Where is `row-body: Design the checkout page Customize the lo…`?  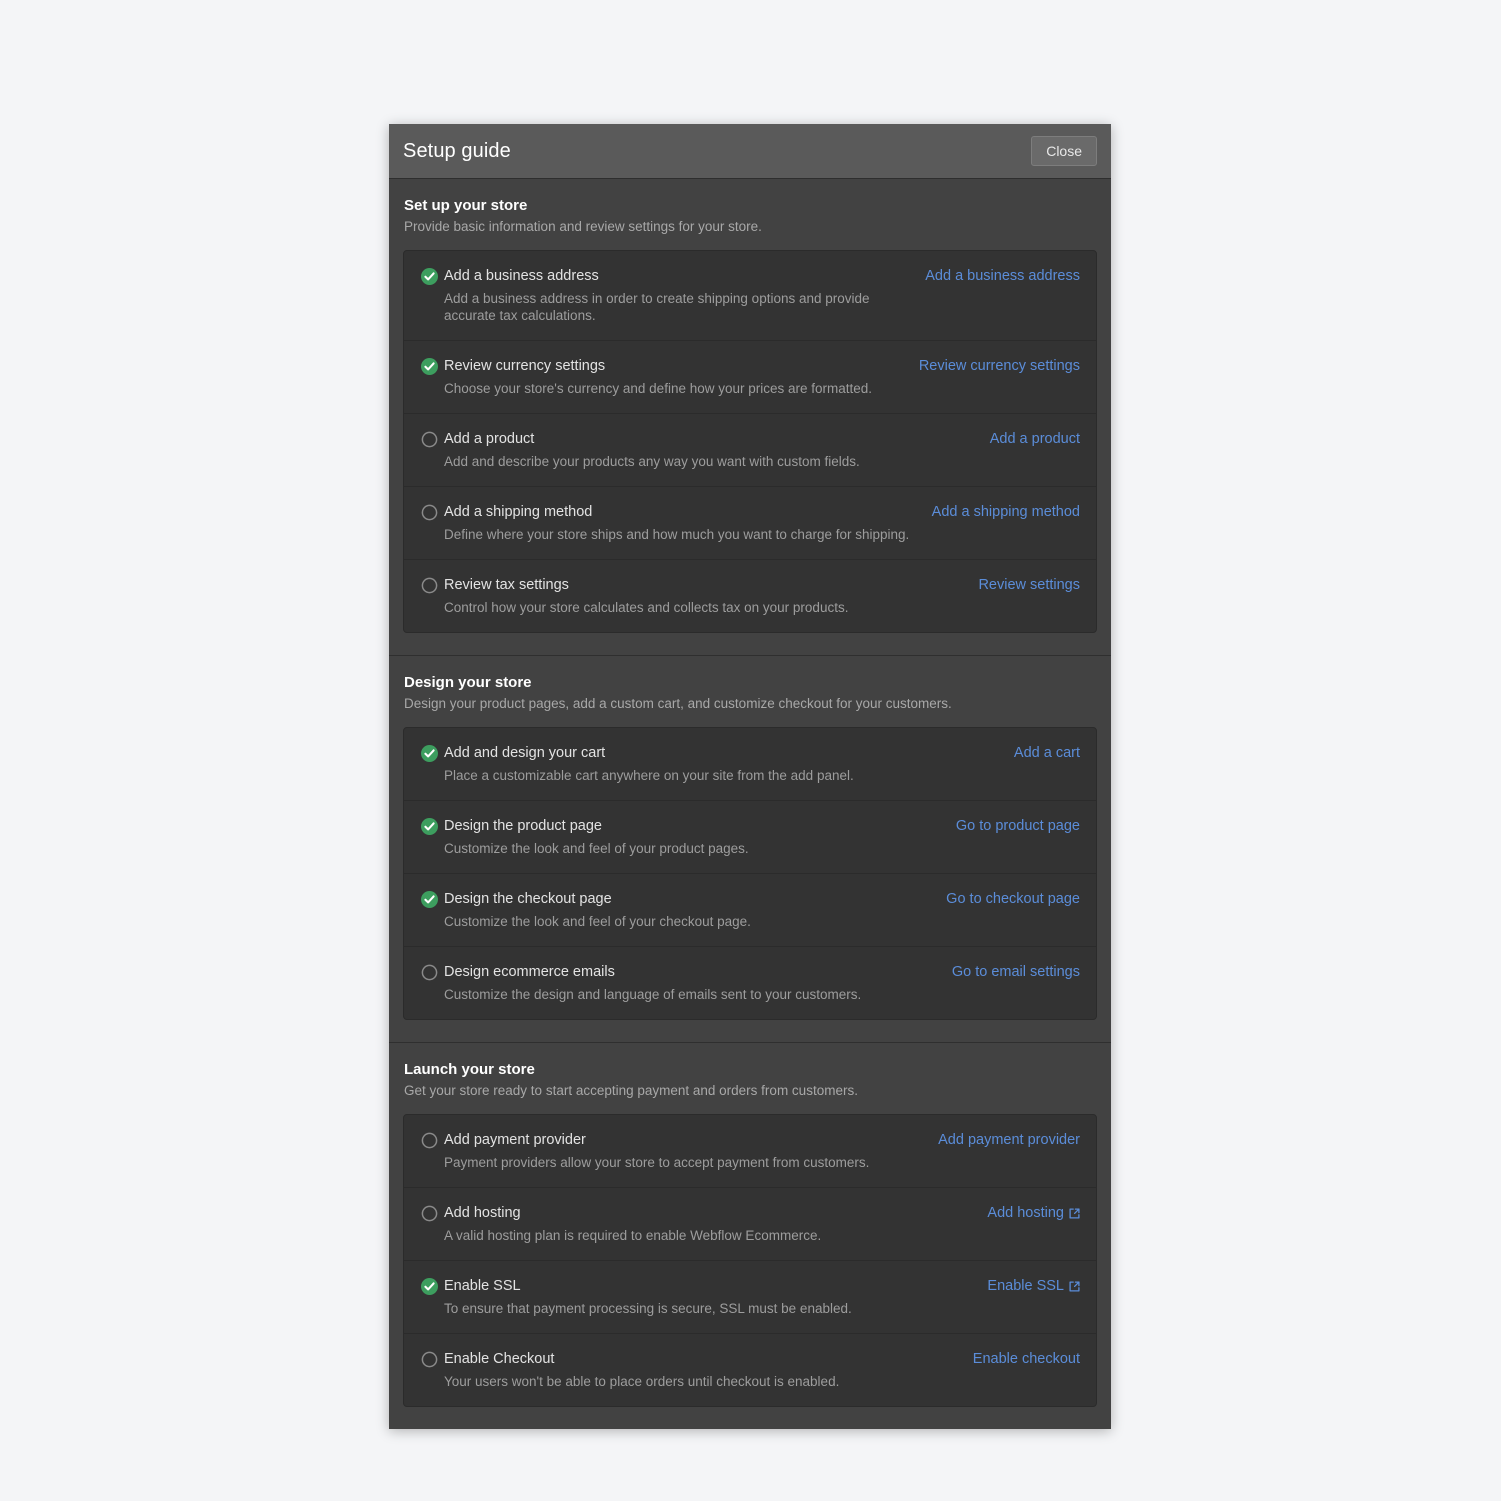 row-body: Design the checkout page Customize the lo… is located at coordinates (687, 910).